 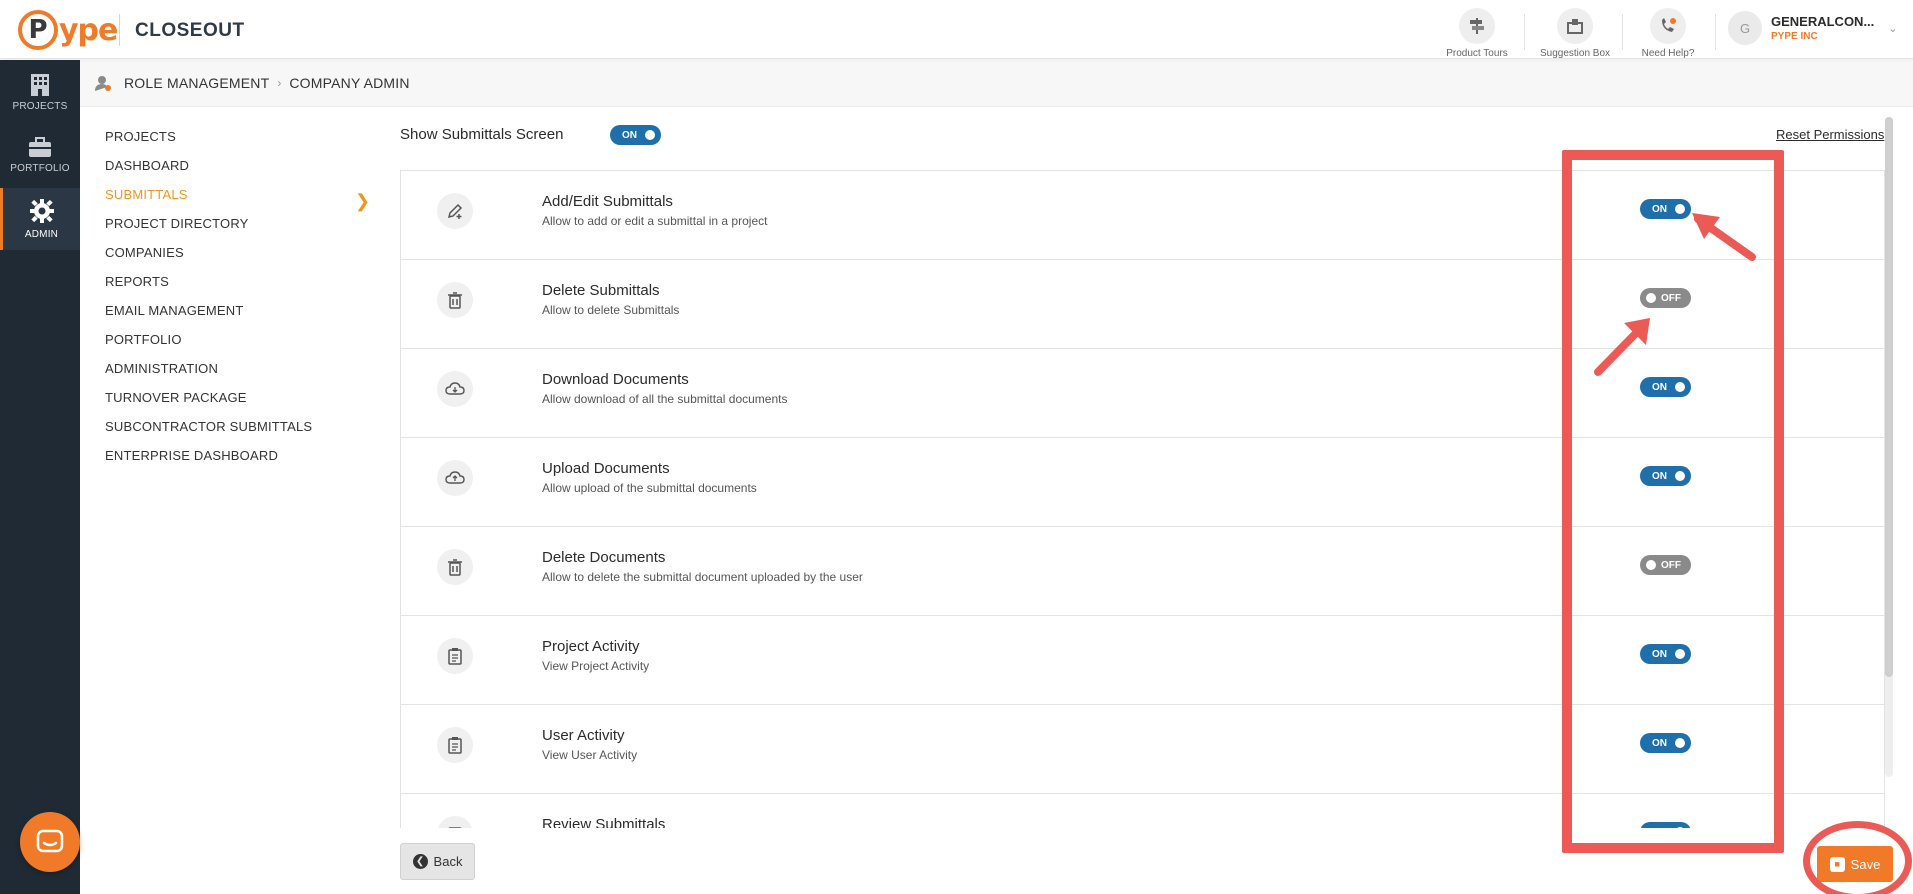 What do you see at coordinates (119, 30) in the screenshot?
I see `logo-divider` at bounding box center [119, 30].